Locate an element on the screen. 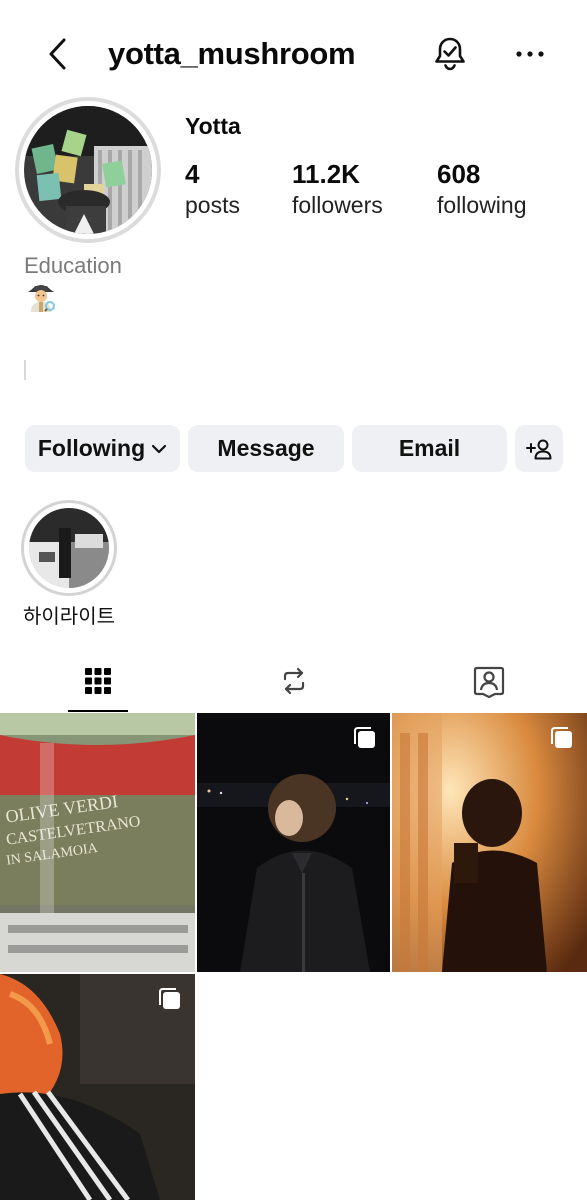 The width and height of the screenshot is (587, 1200). stat-following-label: following is located at coordinates (482, 205).